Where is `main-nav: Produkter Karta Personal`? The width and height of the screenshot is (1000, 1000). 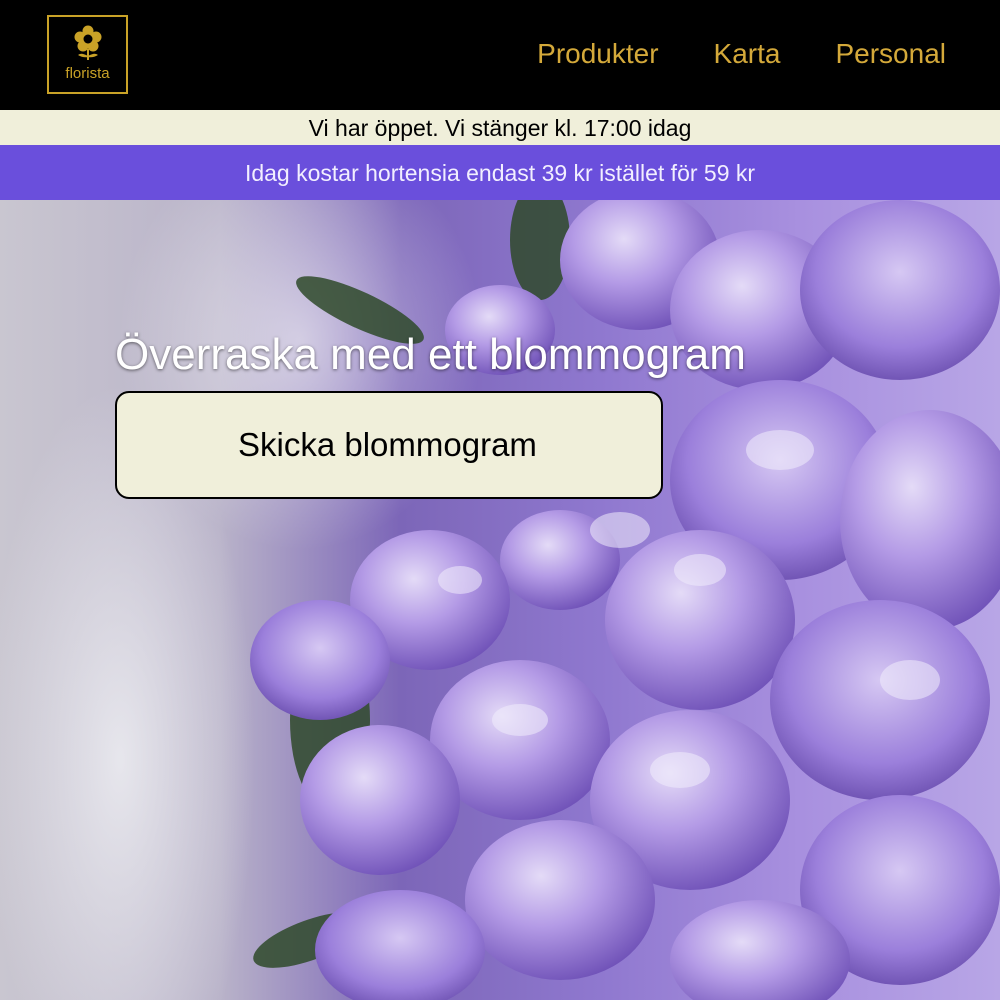 main-nav: Produkter Karta Personal is located at coordinates (741, 54).